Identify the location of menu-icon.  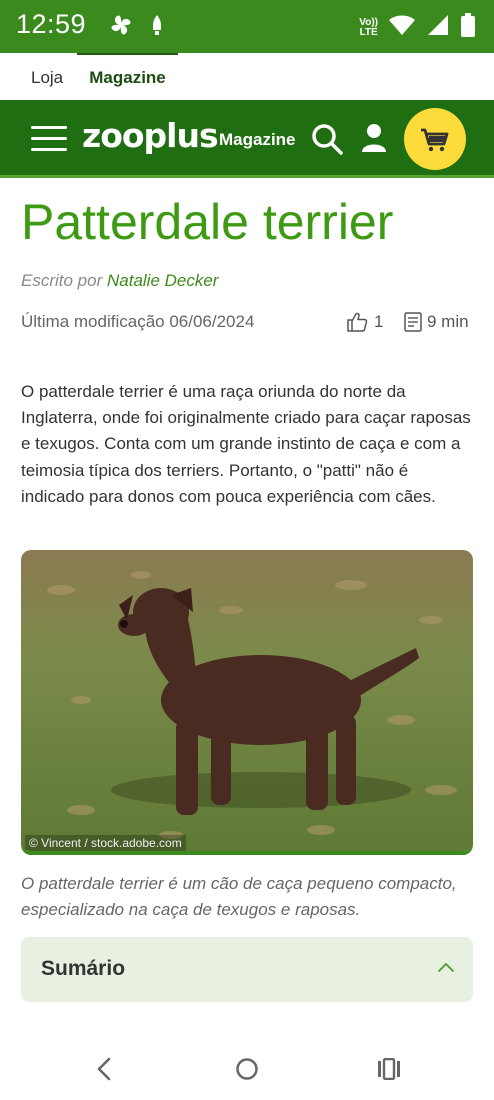
(49, 139).